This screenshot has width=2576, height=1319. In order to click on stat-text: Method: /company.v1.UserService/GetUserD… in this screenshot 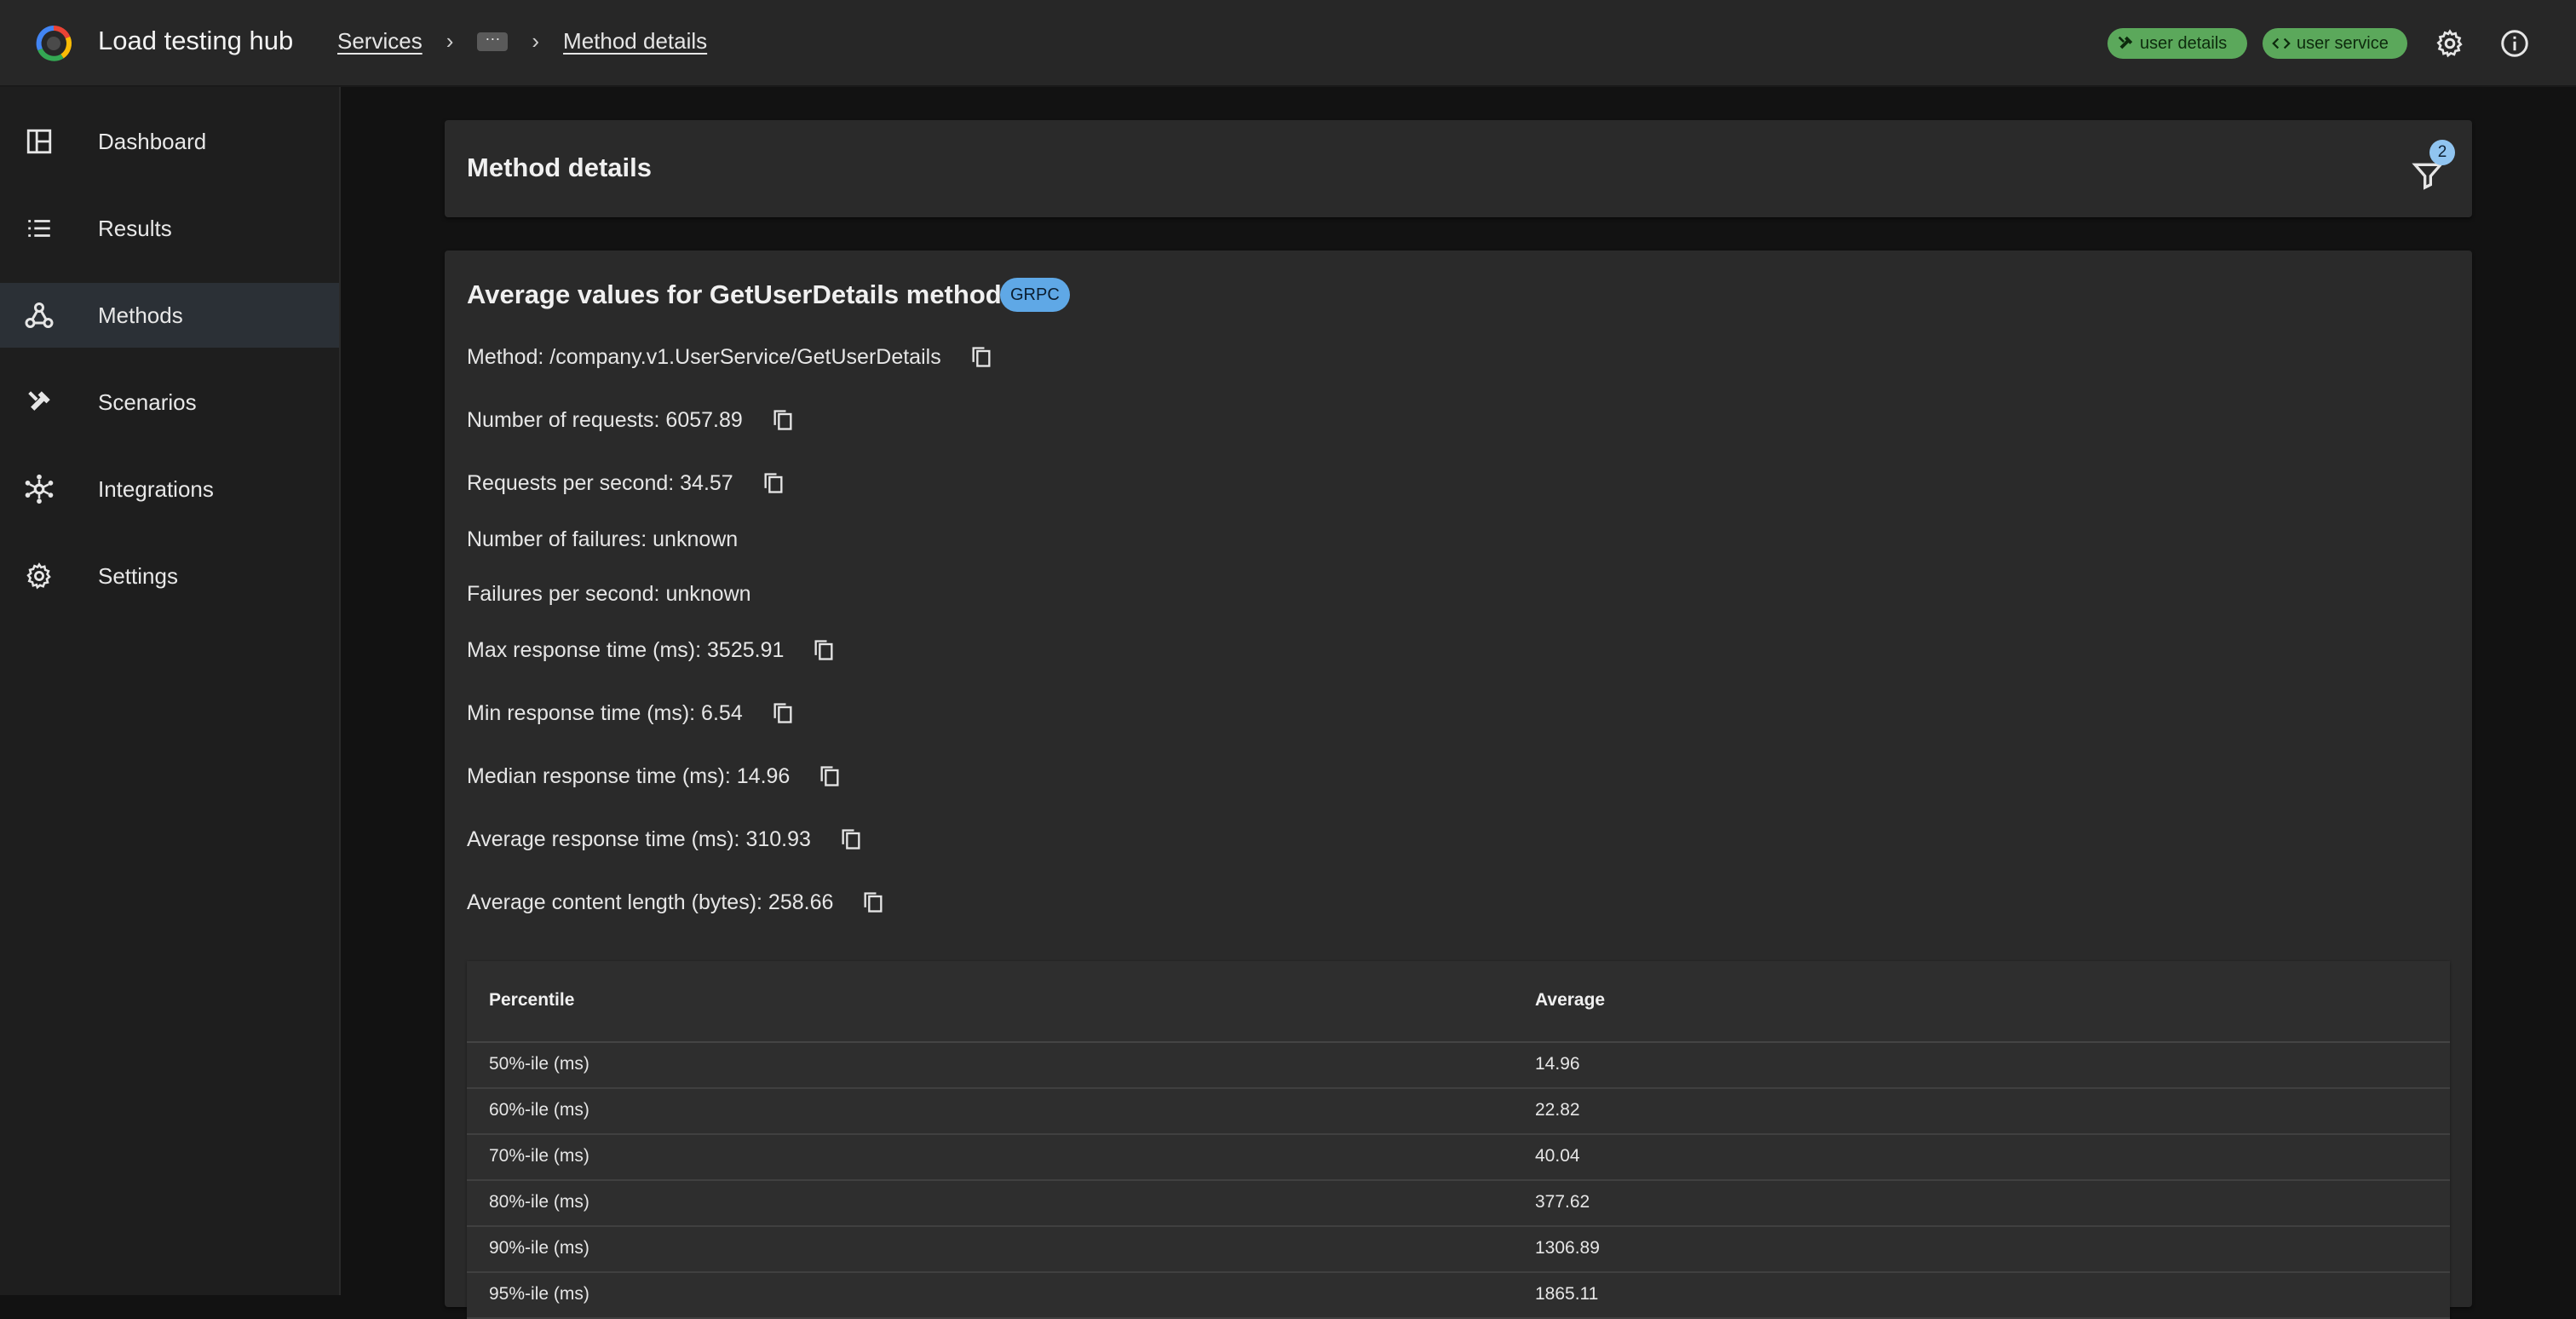, I will do `click(704, 356)`.